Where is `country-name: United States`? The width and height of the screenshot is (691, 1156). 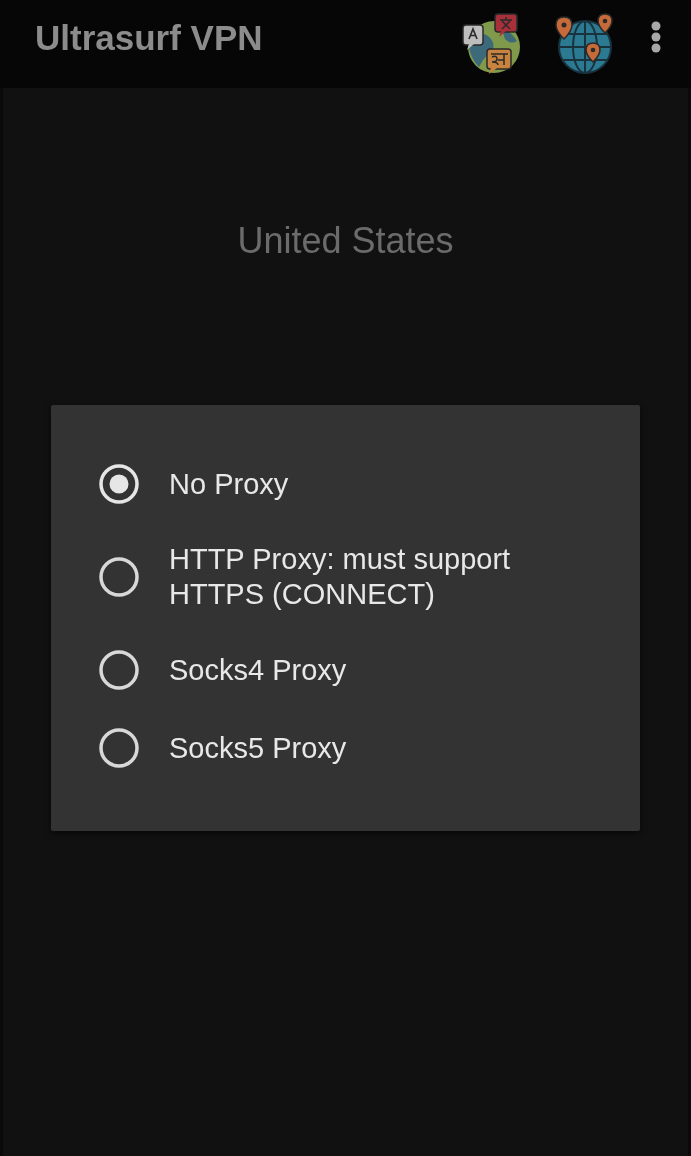 country-name: United States is located at coordinates (345, 241).